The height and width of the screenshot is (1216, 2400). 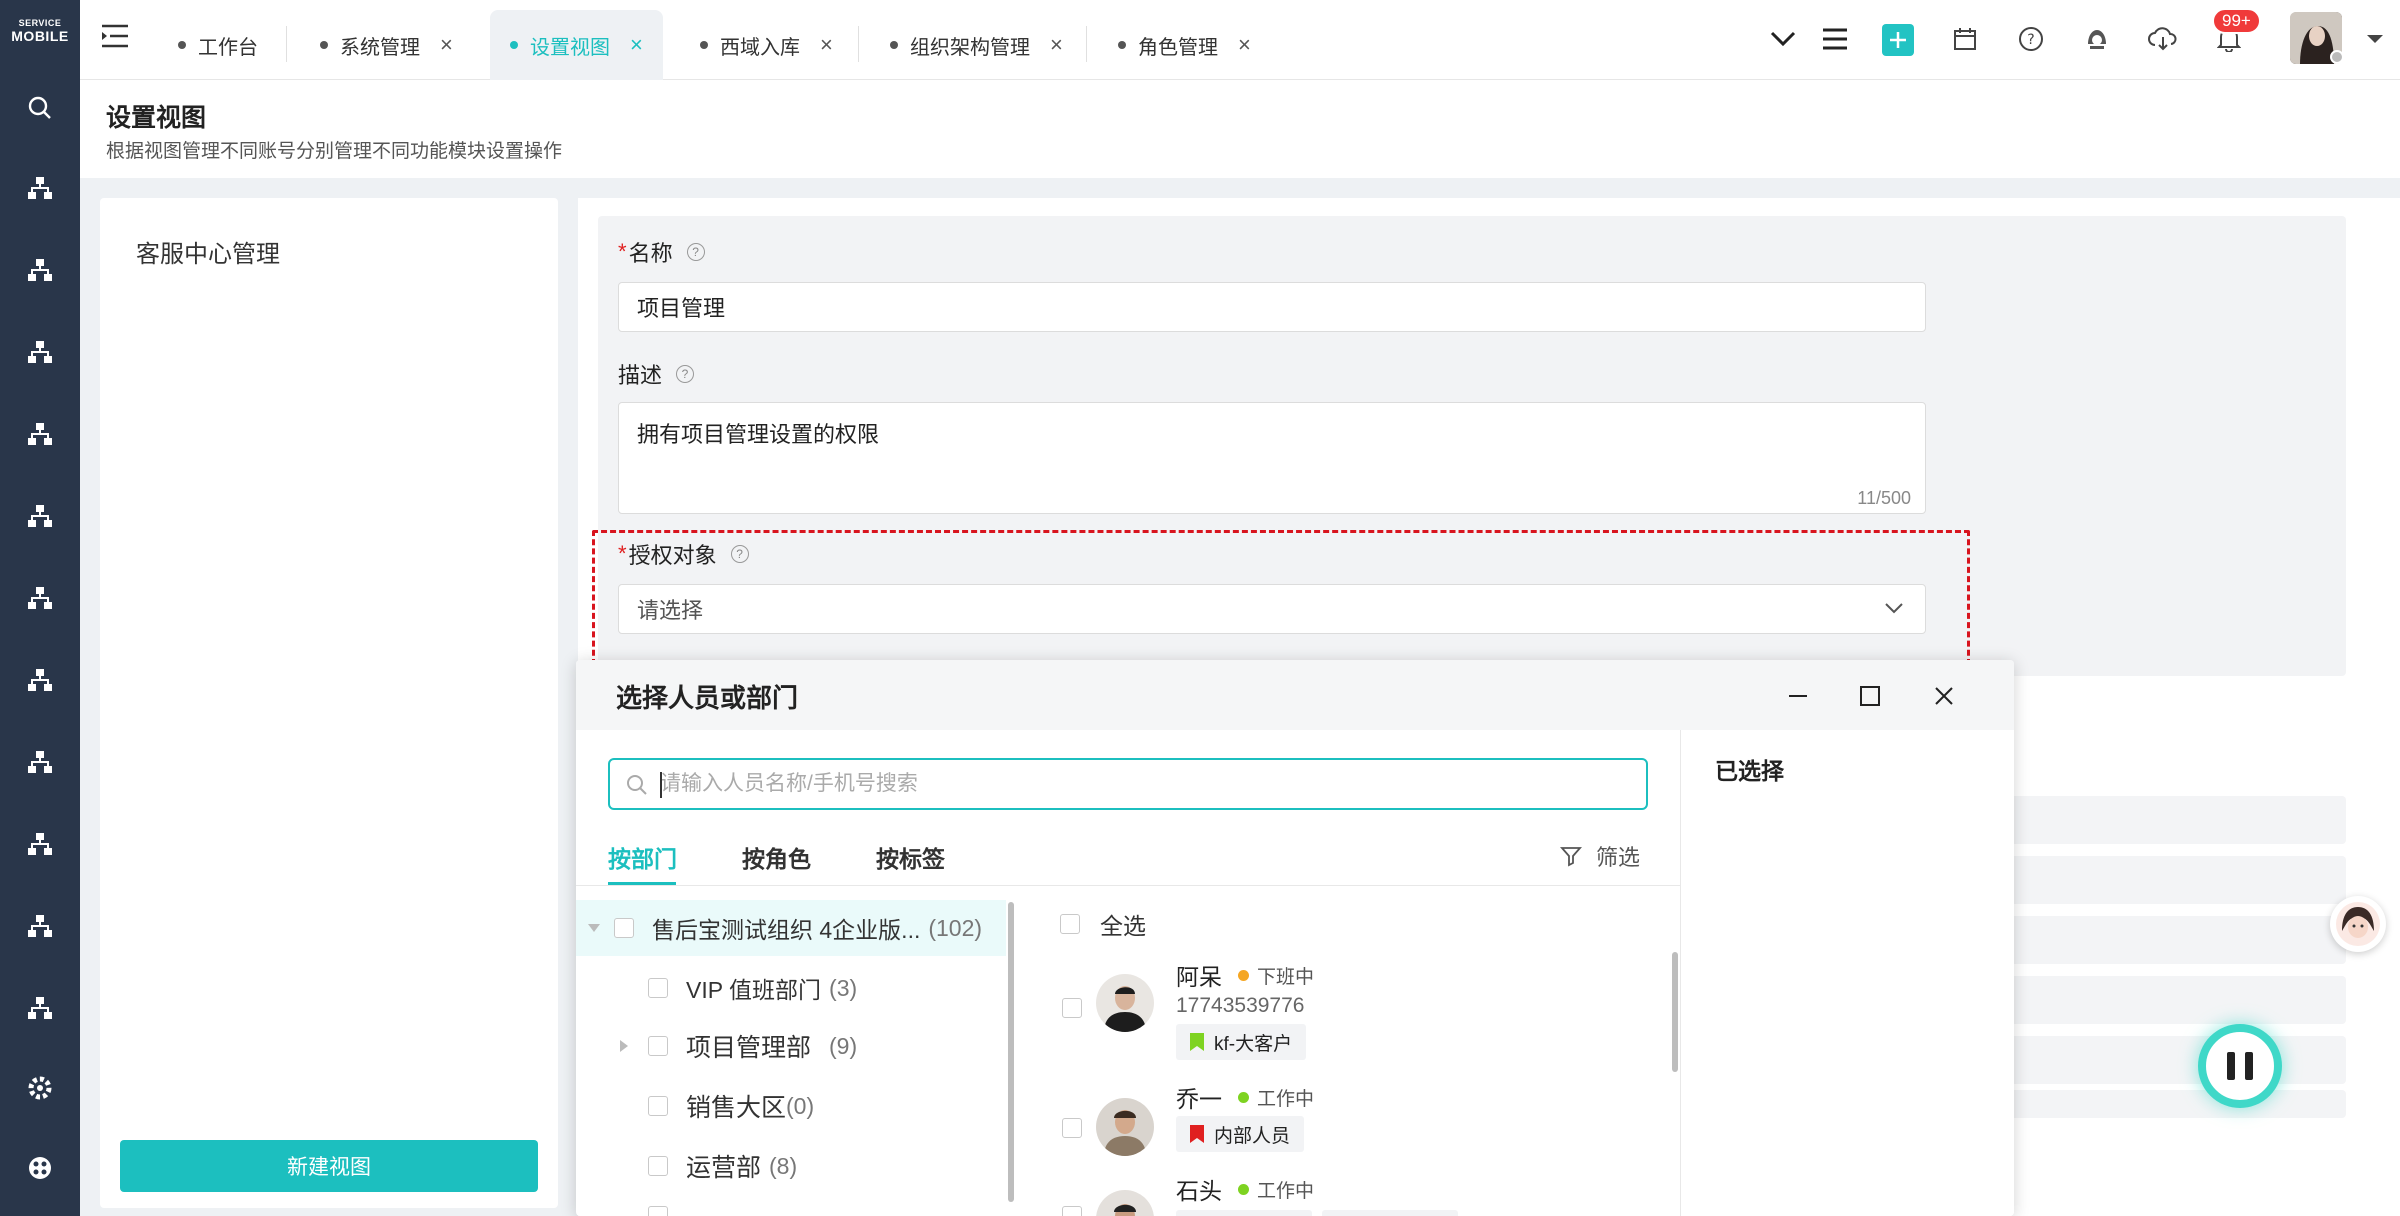 I want to click on add-icon, so click(x=1898, y=40).